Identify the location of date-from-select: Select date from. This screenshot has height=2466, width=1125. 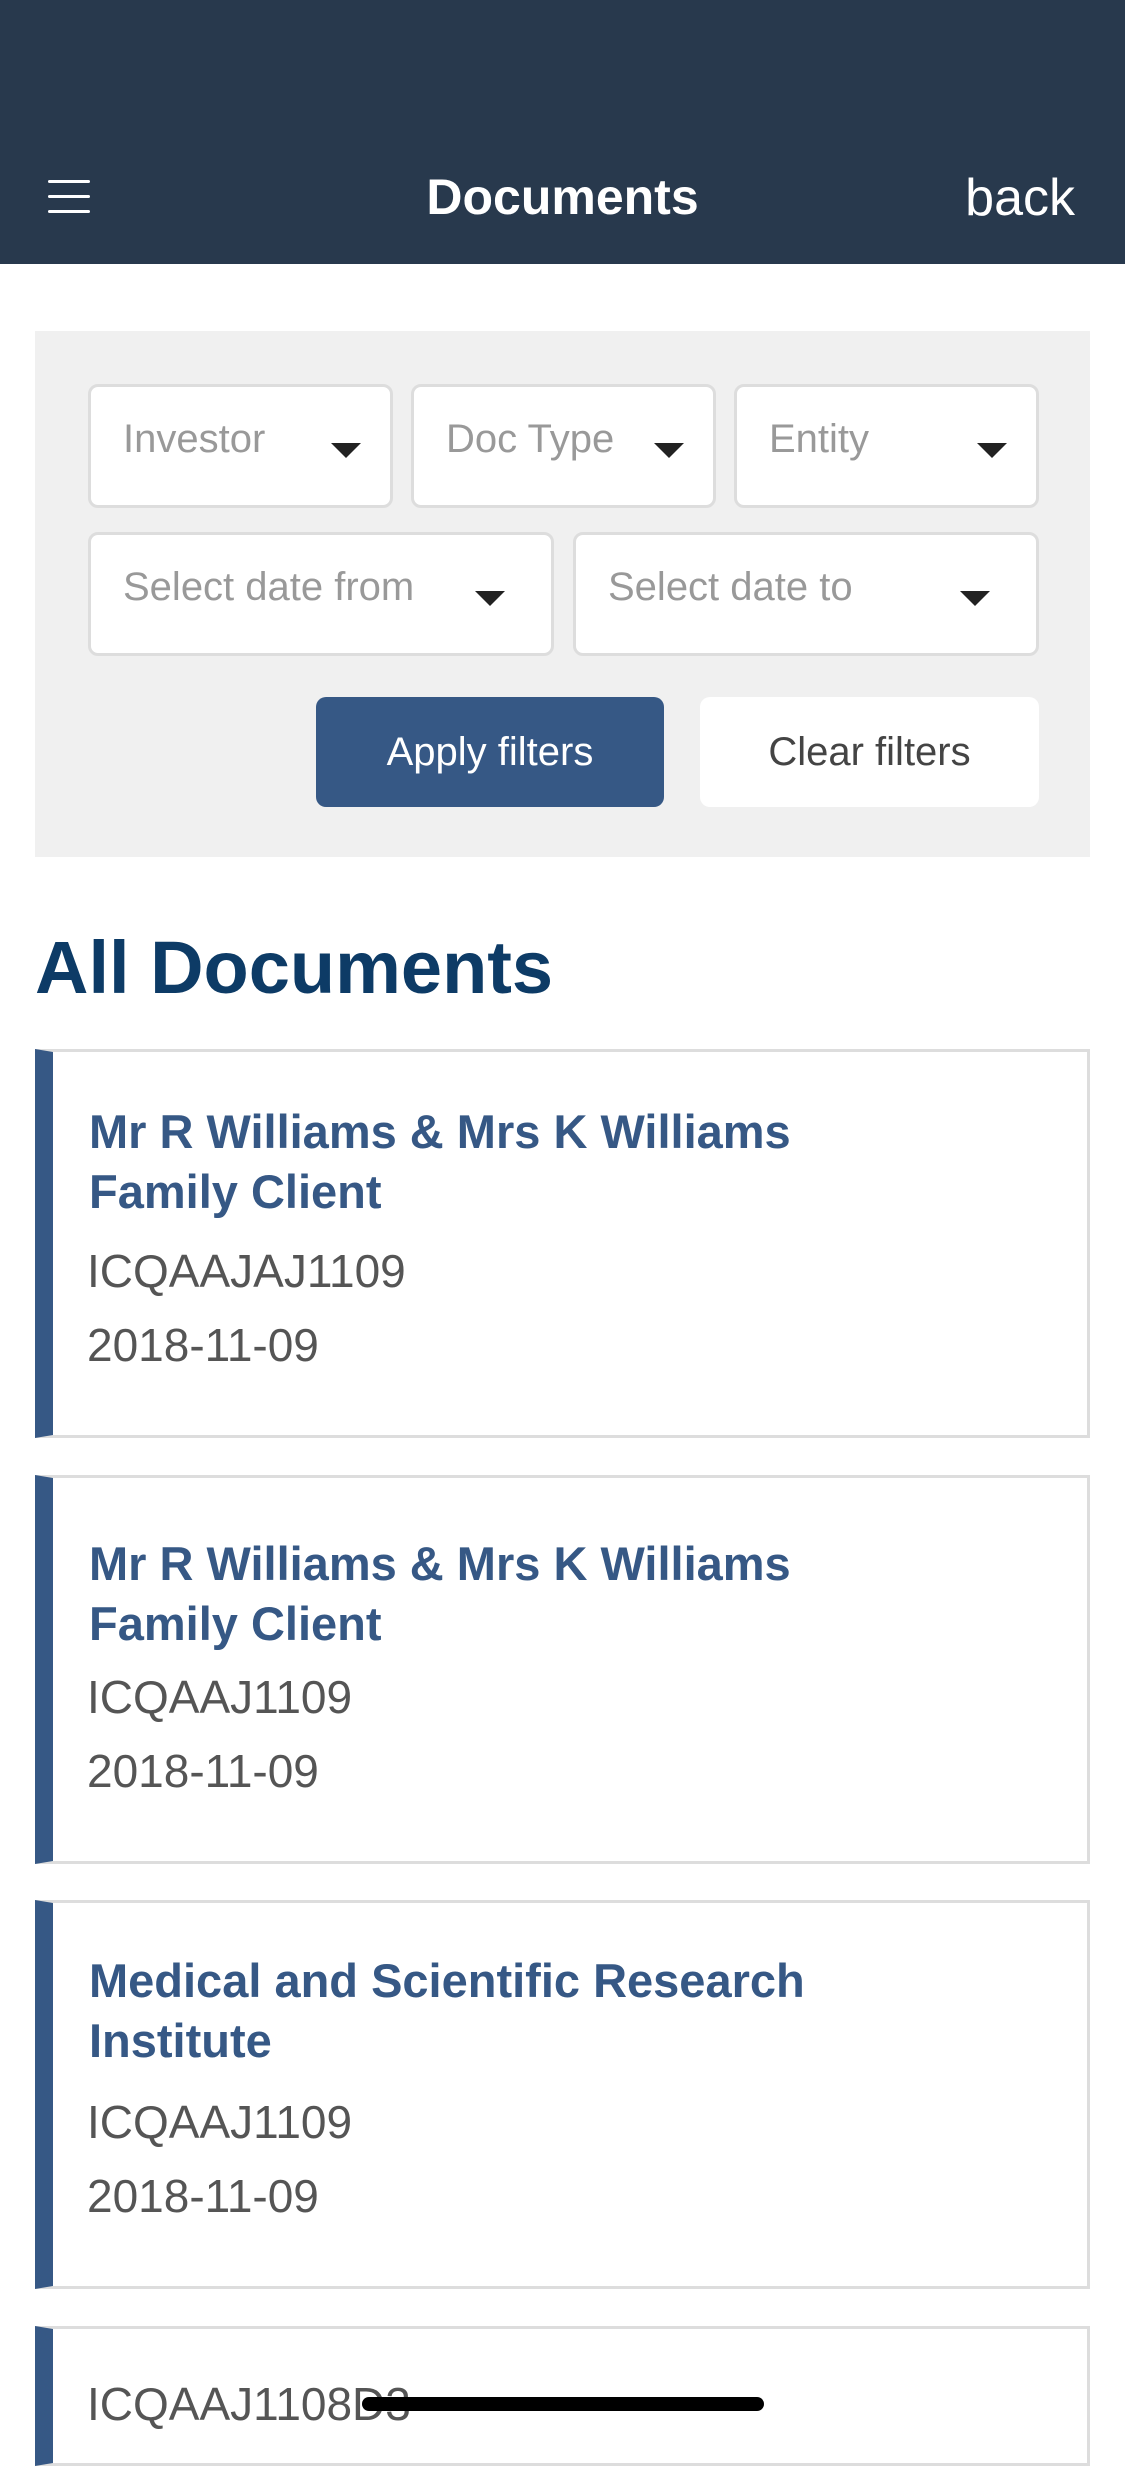
(321, 594).